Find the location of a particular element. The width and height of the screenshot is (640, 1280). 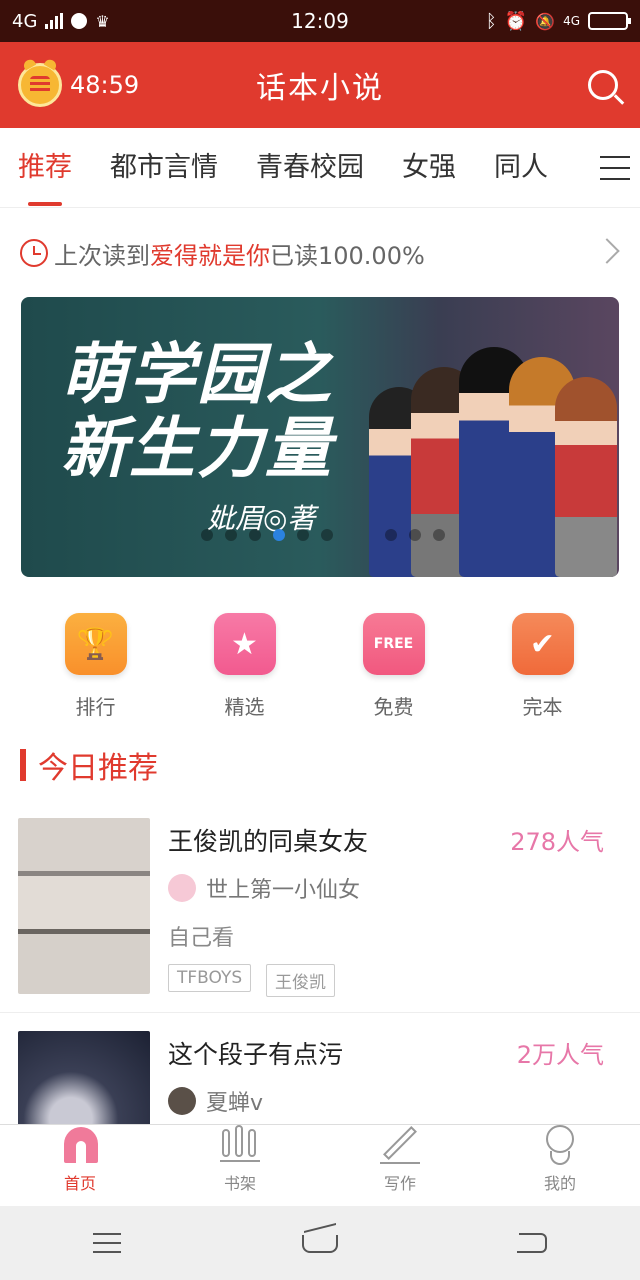

last-read-progress: 已读100.00% is located at coordinates (347, 255).